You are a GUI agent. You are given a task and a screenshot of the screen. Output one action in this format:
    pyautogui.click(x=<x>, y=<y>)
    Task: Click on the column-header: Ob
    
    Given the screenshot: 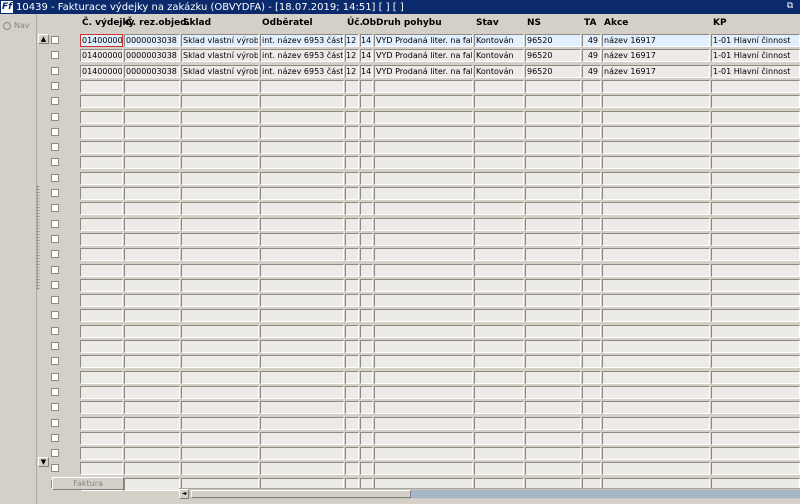 What is the action you would take?
    pyautogui.click(x=369, y=23)
    